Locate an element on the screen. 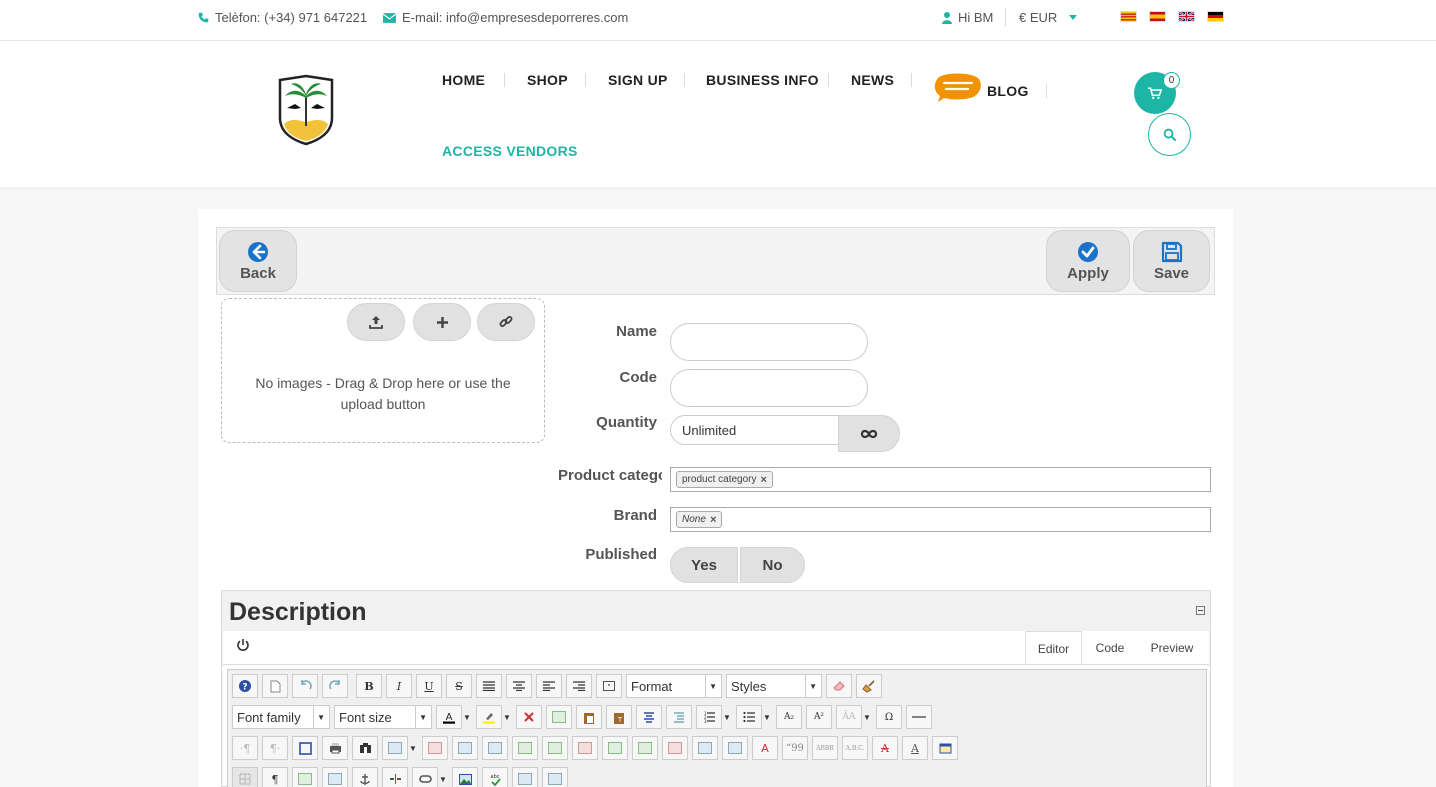 This screenshot has height=787, width=1436. name-input is located at coordinates (769, 342).